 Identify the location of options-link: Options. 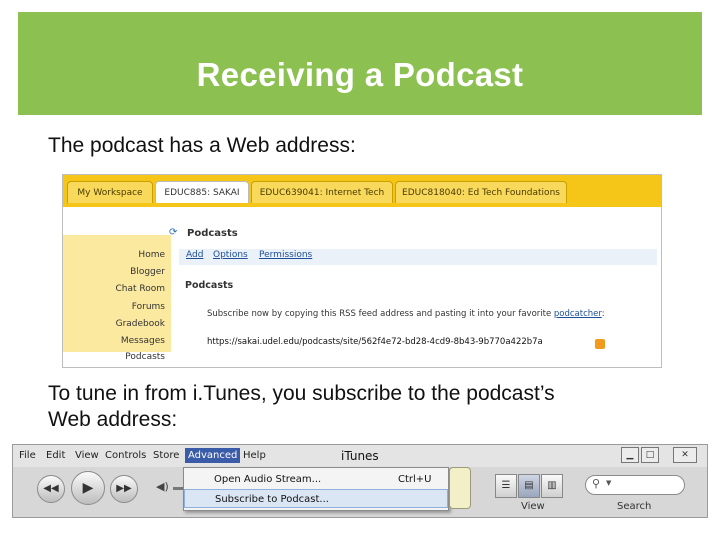
(230, 255).